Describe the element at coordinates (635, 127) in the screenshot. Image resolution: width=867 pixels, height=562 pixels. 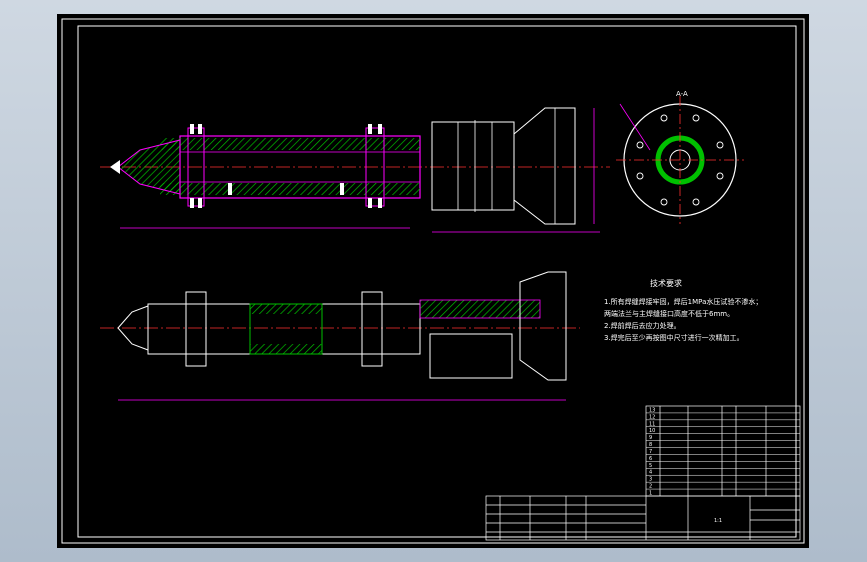
I see `section-leader` at that location.